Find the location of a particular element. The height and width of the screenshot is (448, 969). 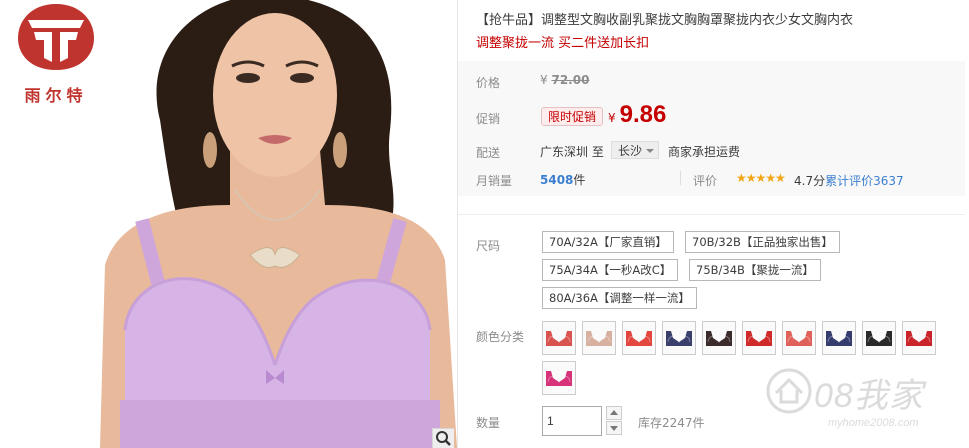

brand-logo-mark is located at coordinates (56, 37).